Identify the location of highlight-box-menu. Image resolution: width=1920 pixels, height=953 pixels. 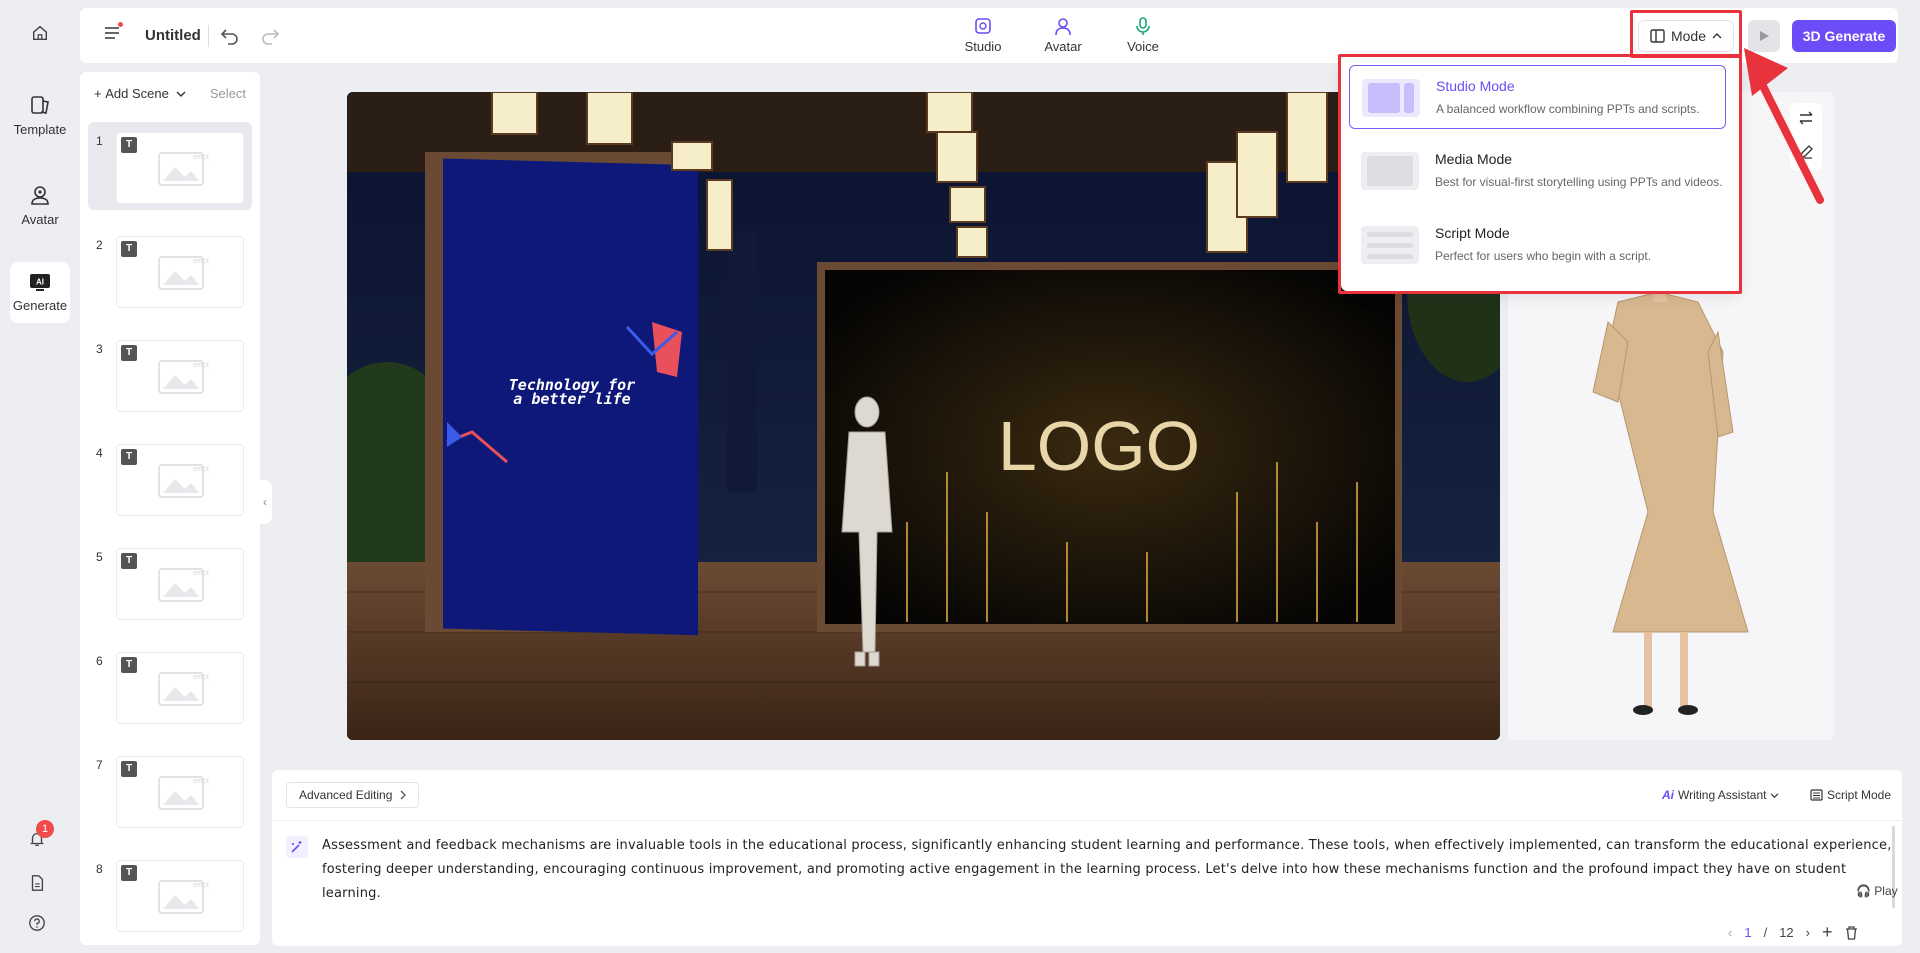
(1540, 174).